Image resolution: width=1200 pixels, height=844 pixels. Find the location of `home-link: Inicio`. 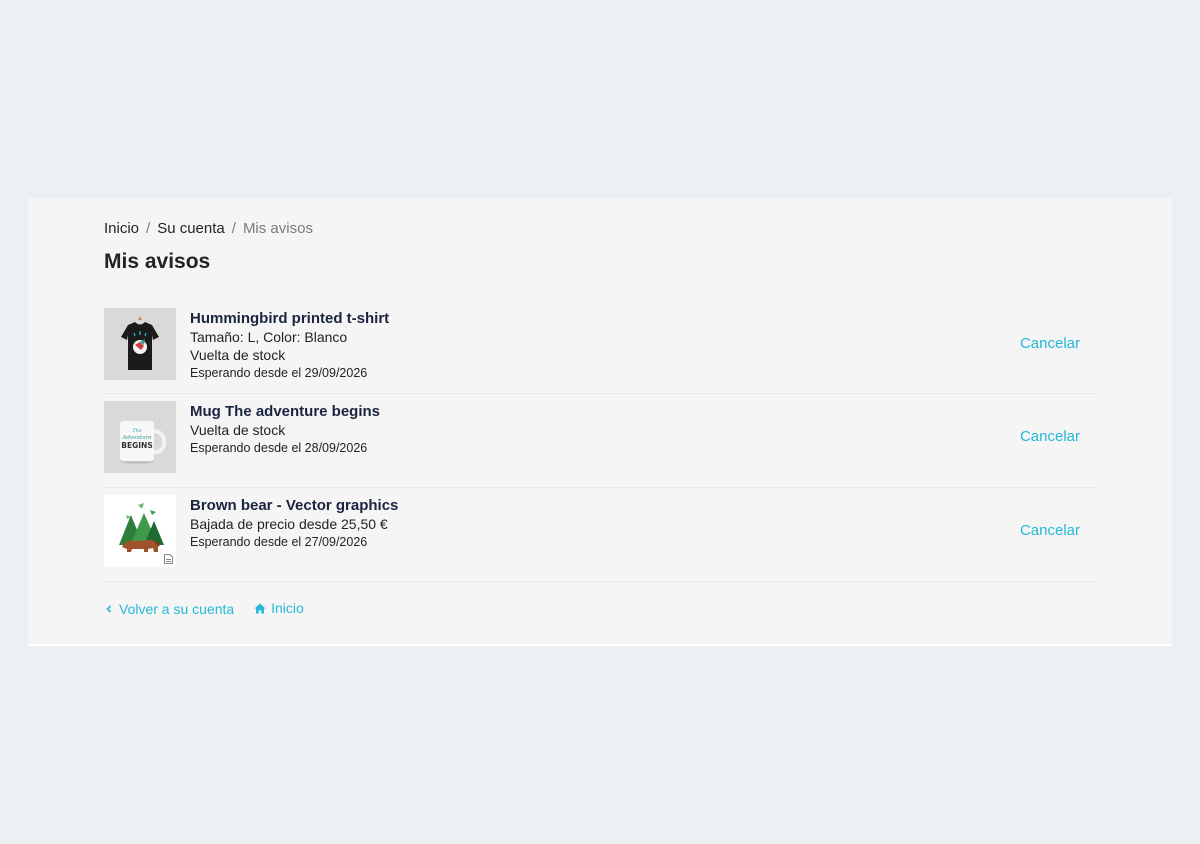

home-link: Inicio is located at coordinates (279, 608).